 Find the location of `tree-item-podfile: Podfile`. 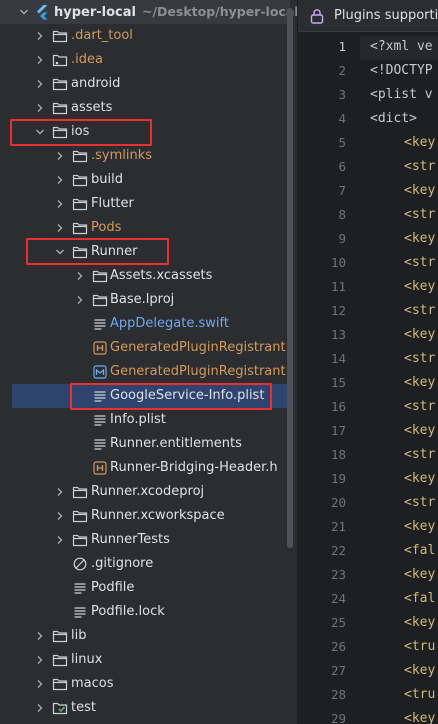

tree-item-podfile: Podfile is located at coordinates (145, 588).